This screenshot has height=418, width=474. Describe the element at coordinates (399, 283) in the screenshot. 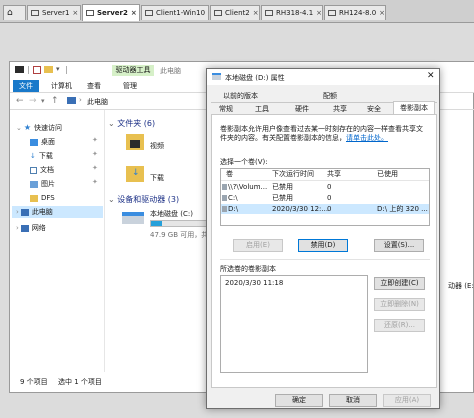

I see `create-now-button: 立即创建(C)` at that location.